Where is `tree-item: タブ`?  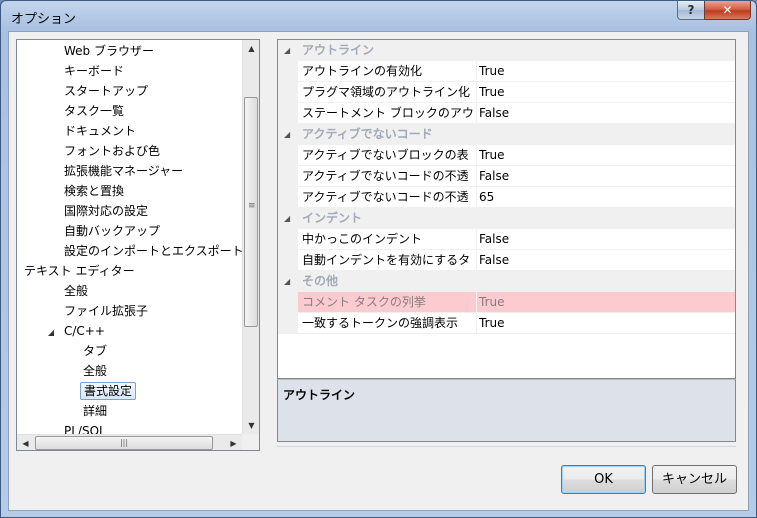 tree-item: タブ is located at coordinates (95, 351).